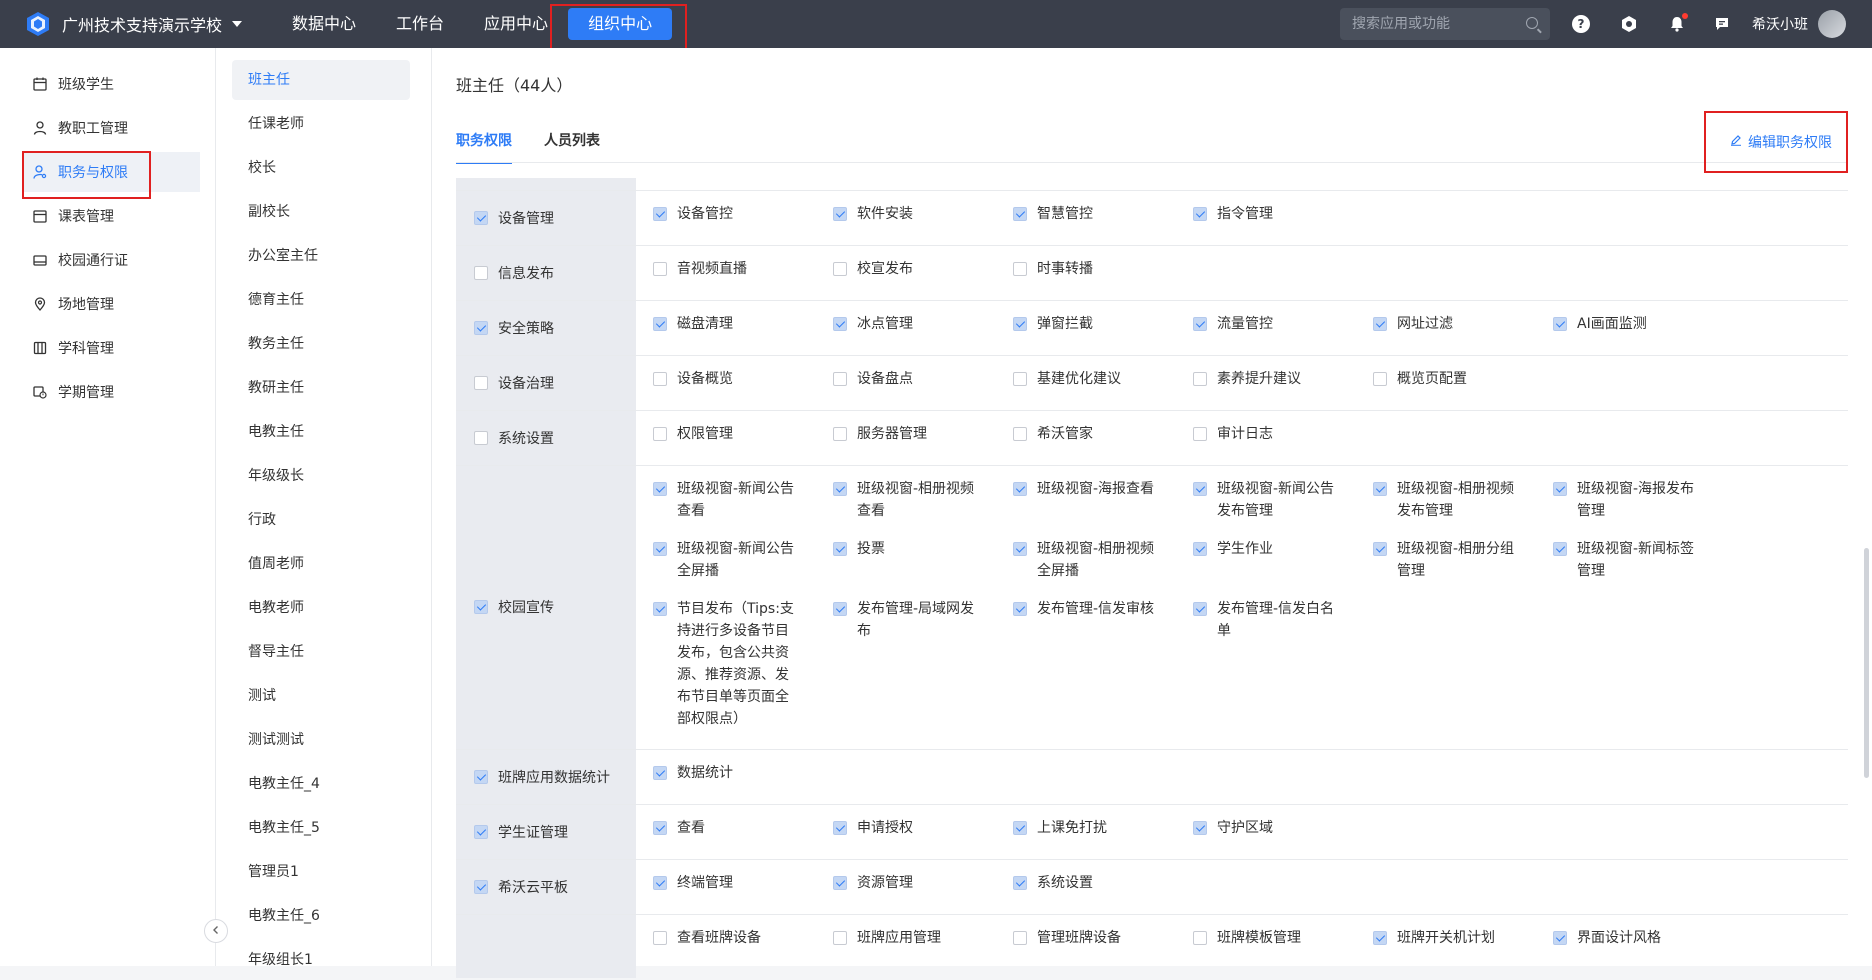 The height and width of the screenshot is (980, 1872). What do you see at coordinates (905, 883) in the screenshot?
I see `permission-item: 资源管理` at bounding box center [905, 883].